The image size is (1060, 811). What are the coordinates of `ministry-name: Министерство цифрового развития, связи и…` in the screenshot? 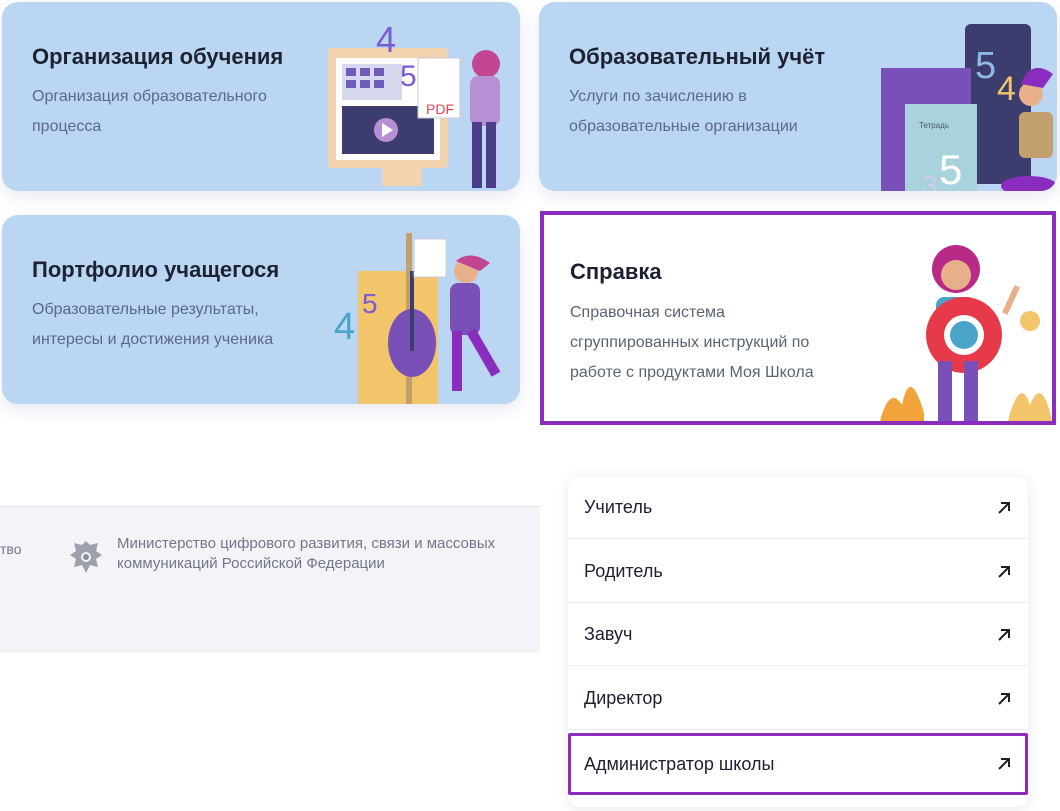 It's located at (306, 553).